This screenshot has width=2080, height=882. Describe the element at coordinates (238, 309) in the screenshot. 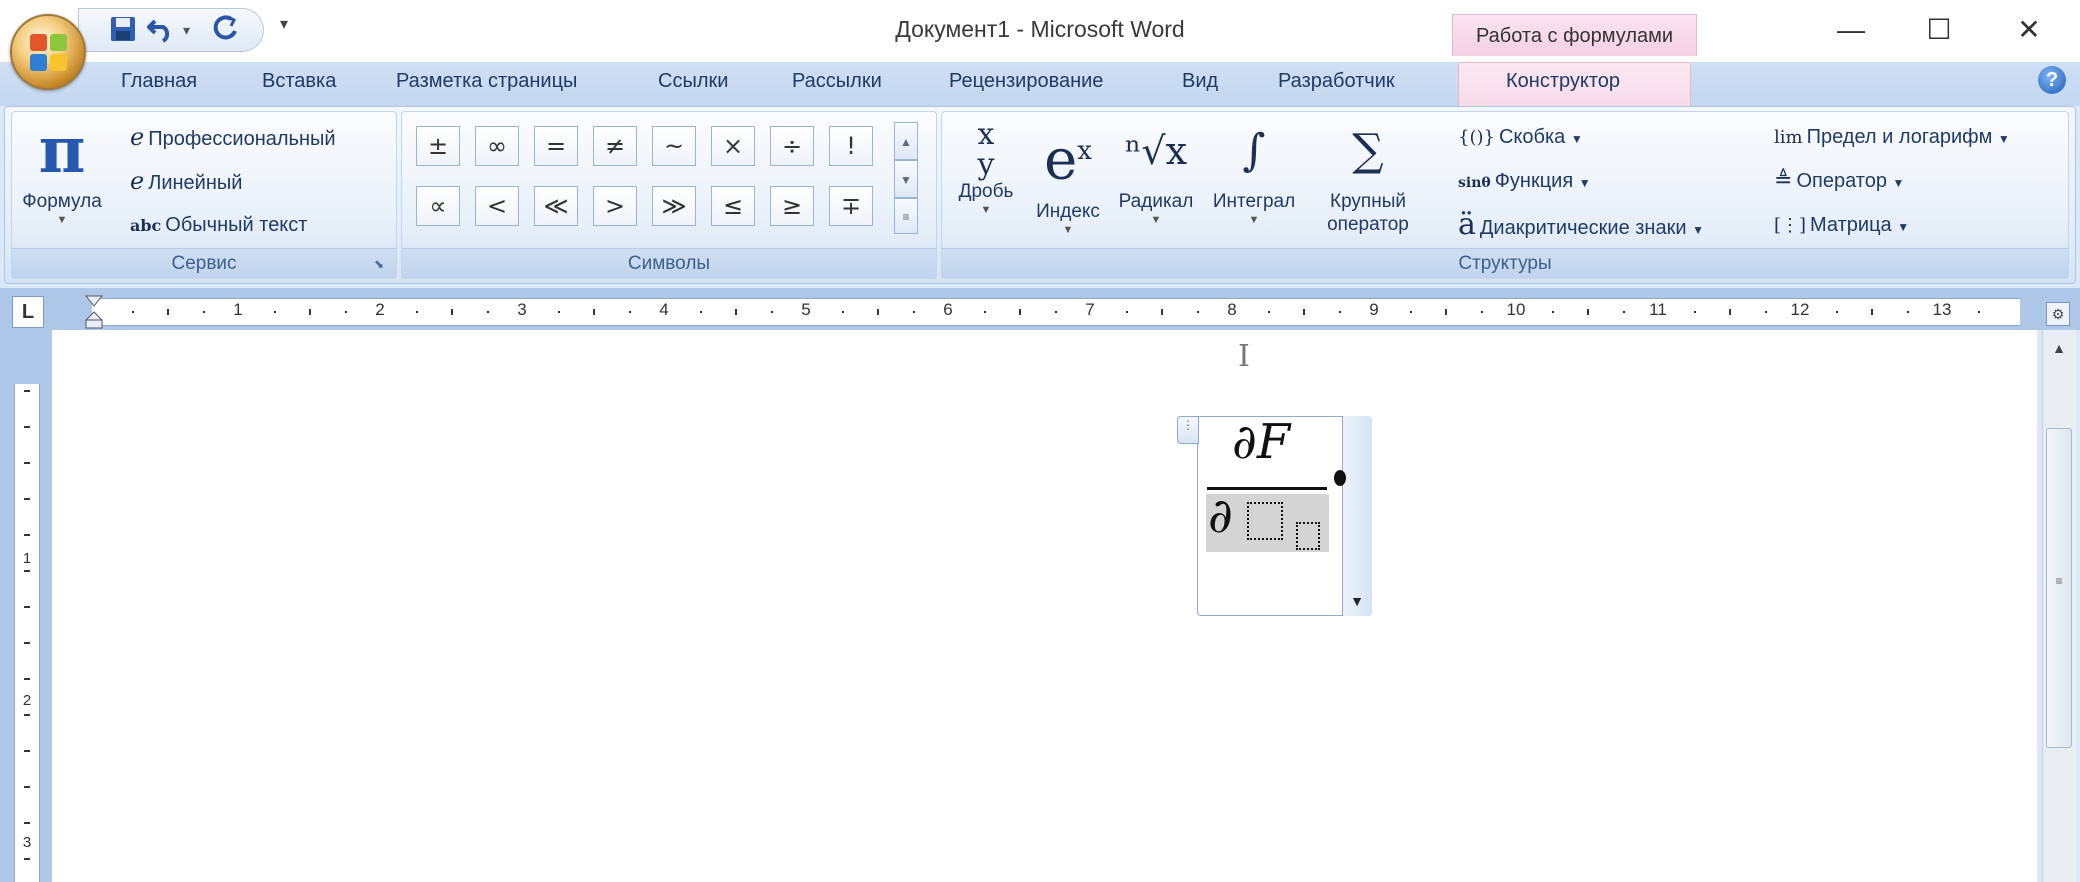

I see `ruler-number: 1` at that location.